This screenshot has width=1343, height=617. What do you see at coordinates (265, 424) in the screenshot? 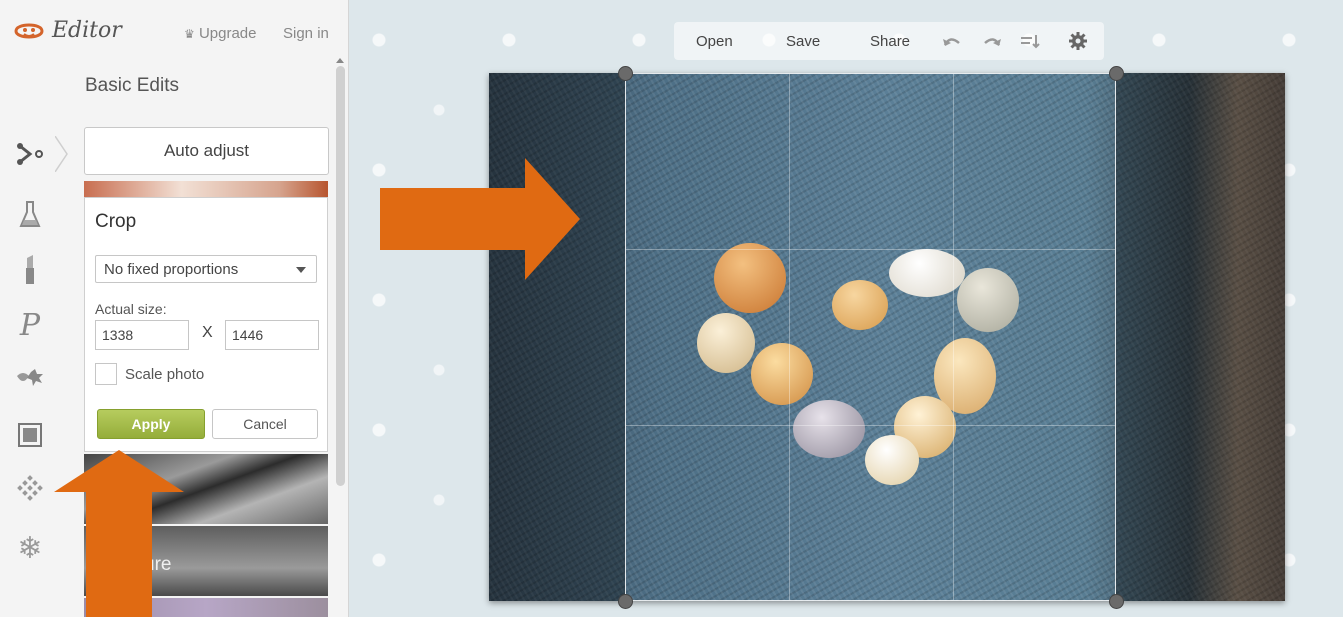
I see `cancel-button: Cancel` at bounding box center [265, 424].